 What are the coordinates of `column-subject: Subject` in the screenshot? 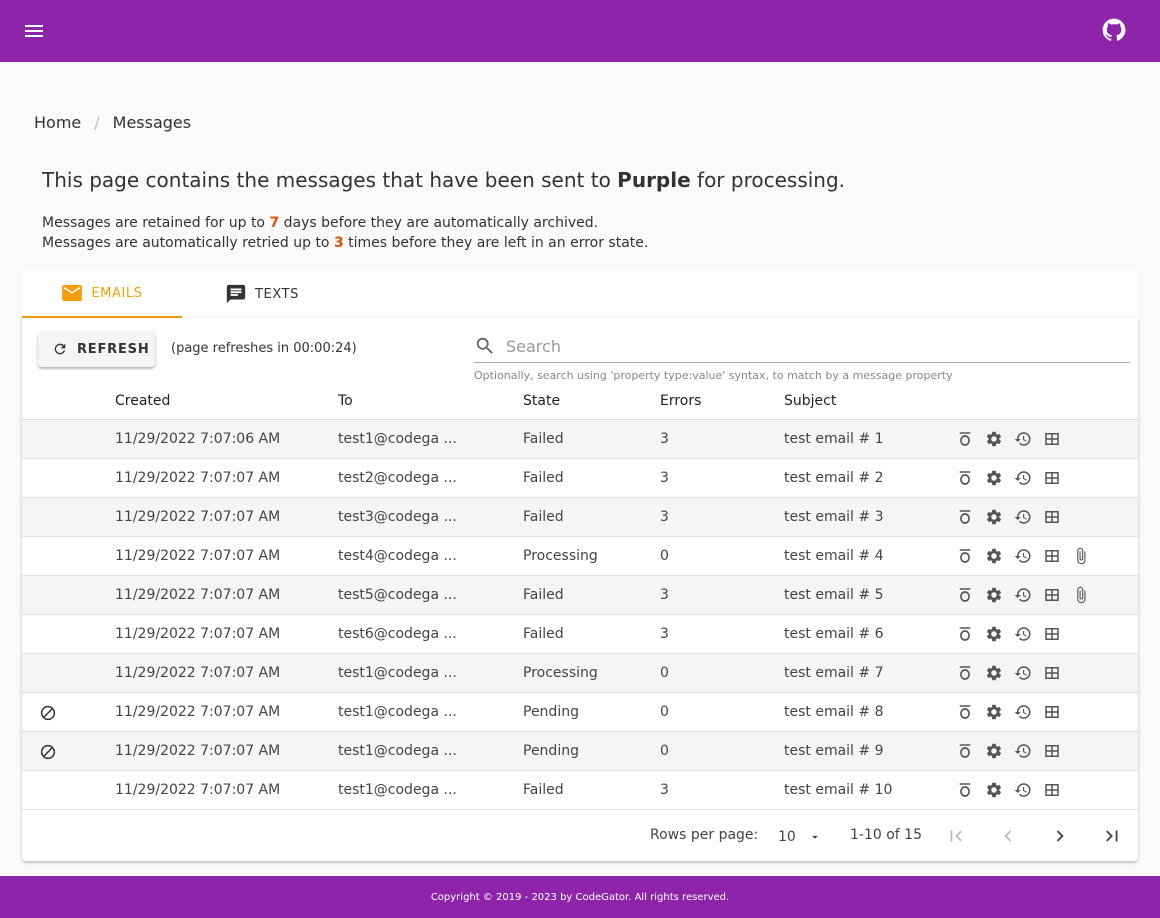 It's located at (810, 401).